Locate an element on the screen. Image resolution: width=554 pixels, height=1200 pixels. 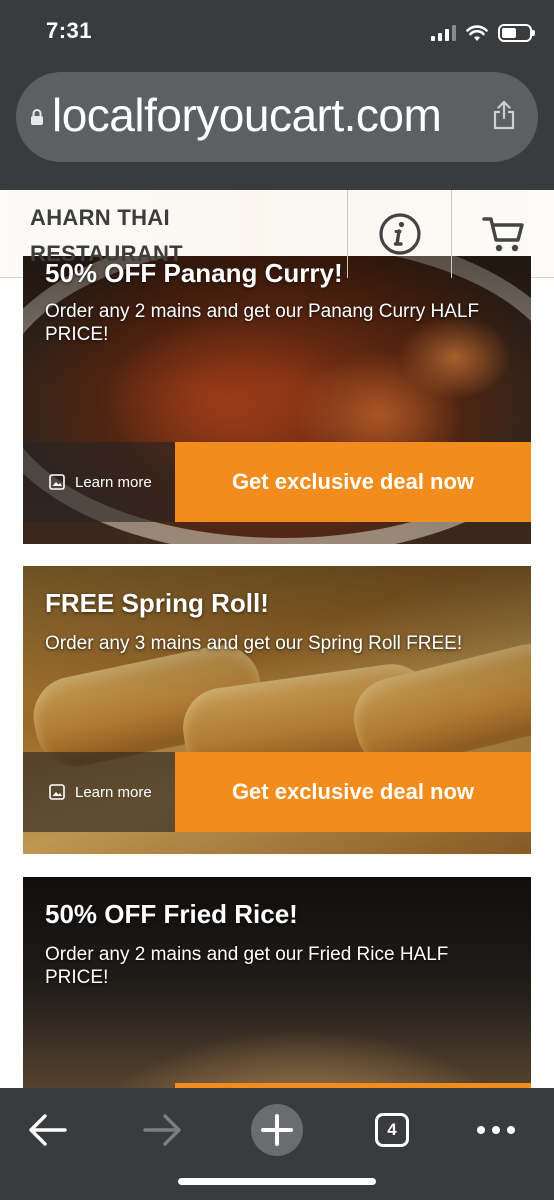
home-indicator is located at coordinates (277, 1181).